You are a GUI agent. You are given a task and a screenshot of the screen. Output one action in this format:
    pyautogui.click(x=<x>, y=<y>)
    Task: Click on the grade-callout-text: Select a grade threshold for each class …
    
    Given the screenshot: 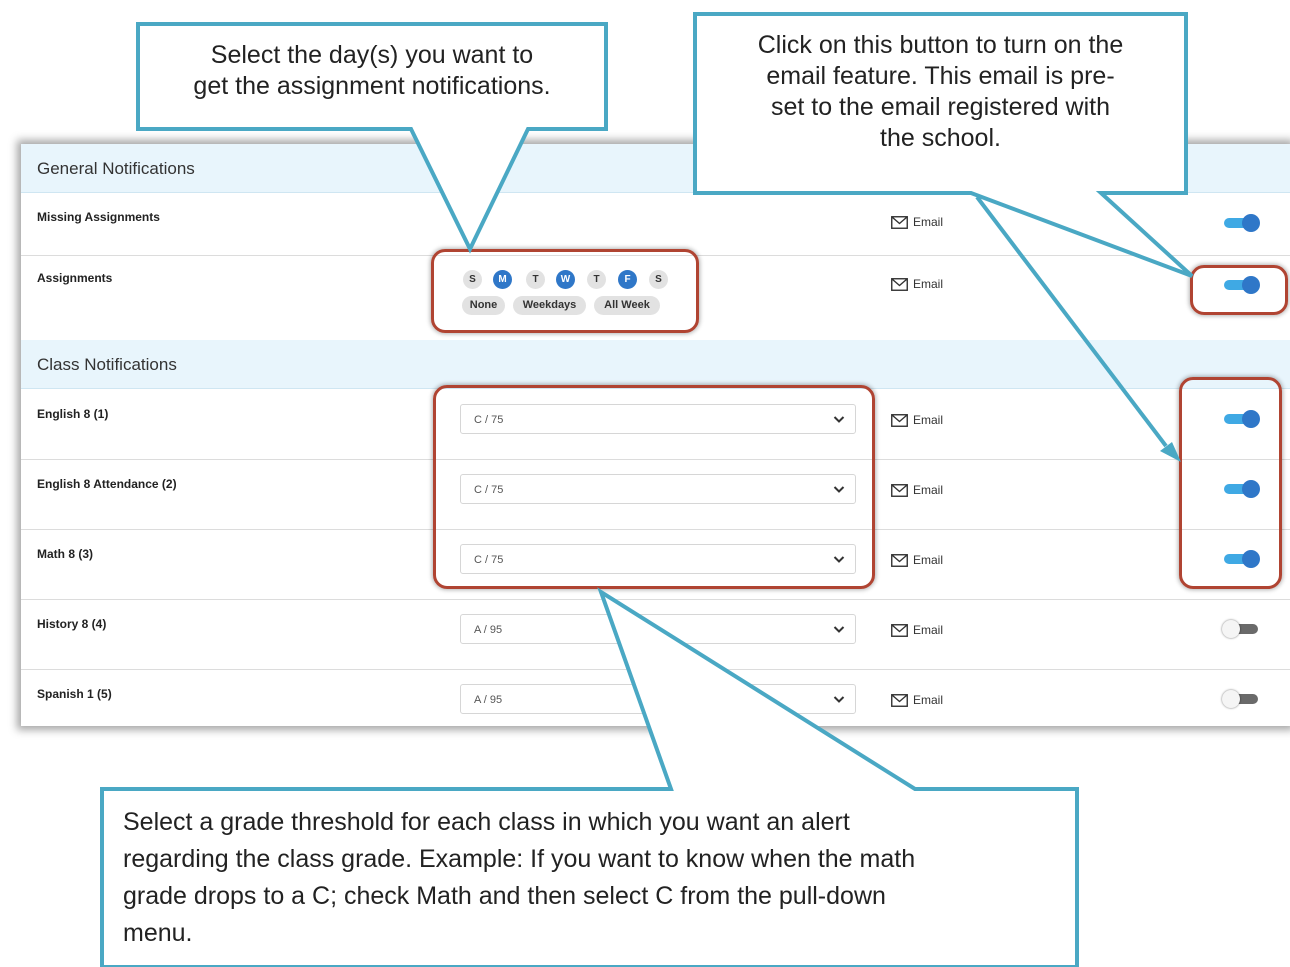 What is the action you would take?
    pyautogui.click(x=519, y=877)
    